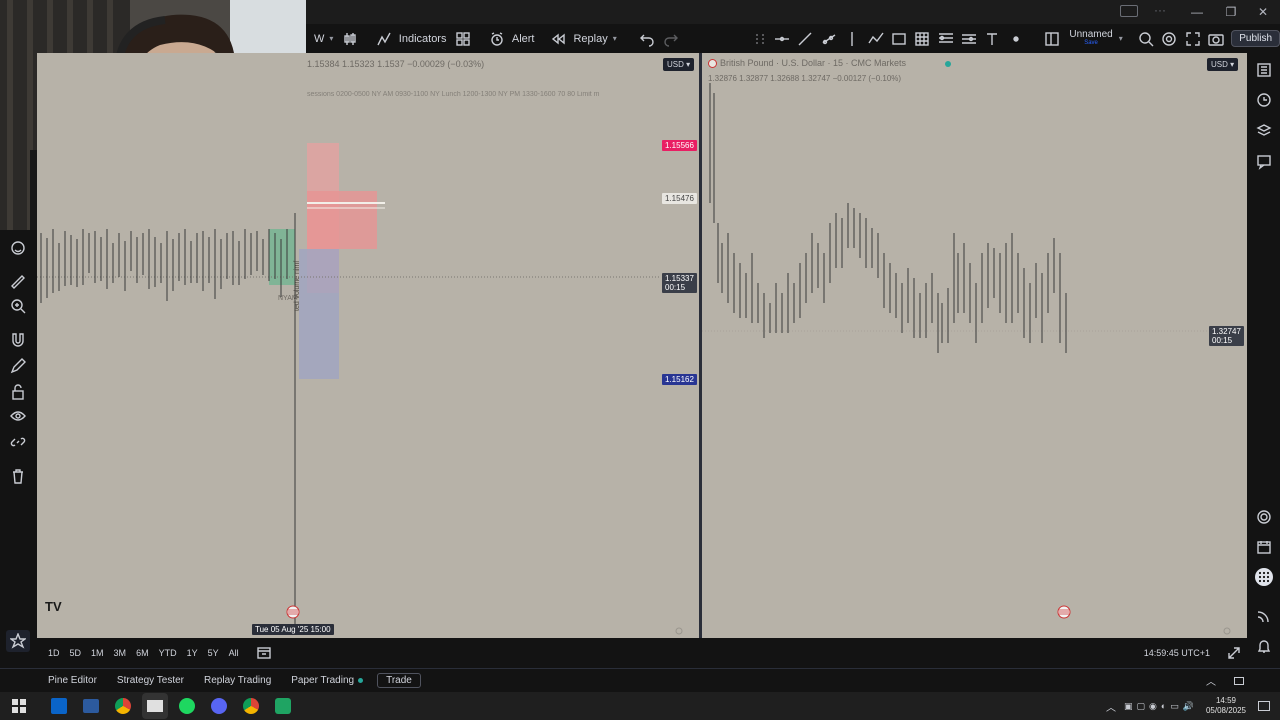 The height and width of the screenshot is (720, 1280). Describe the element at coordinates (675, 64) in the screenshot. I see `currency-label: USD` at that location.